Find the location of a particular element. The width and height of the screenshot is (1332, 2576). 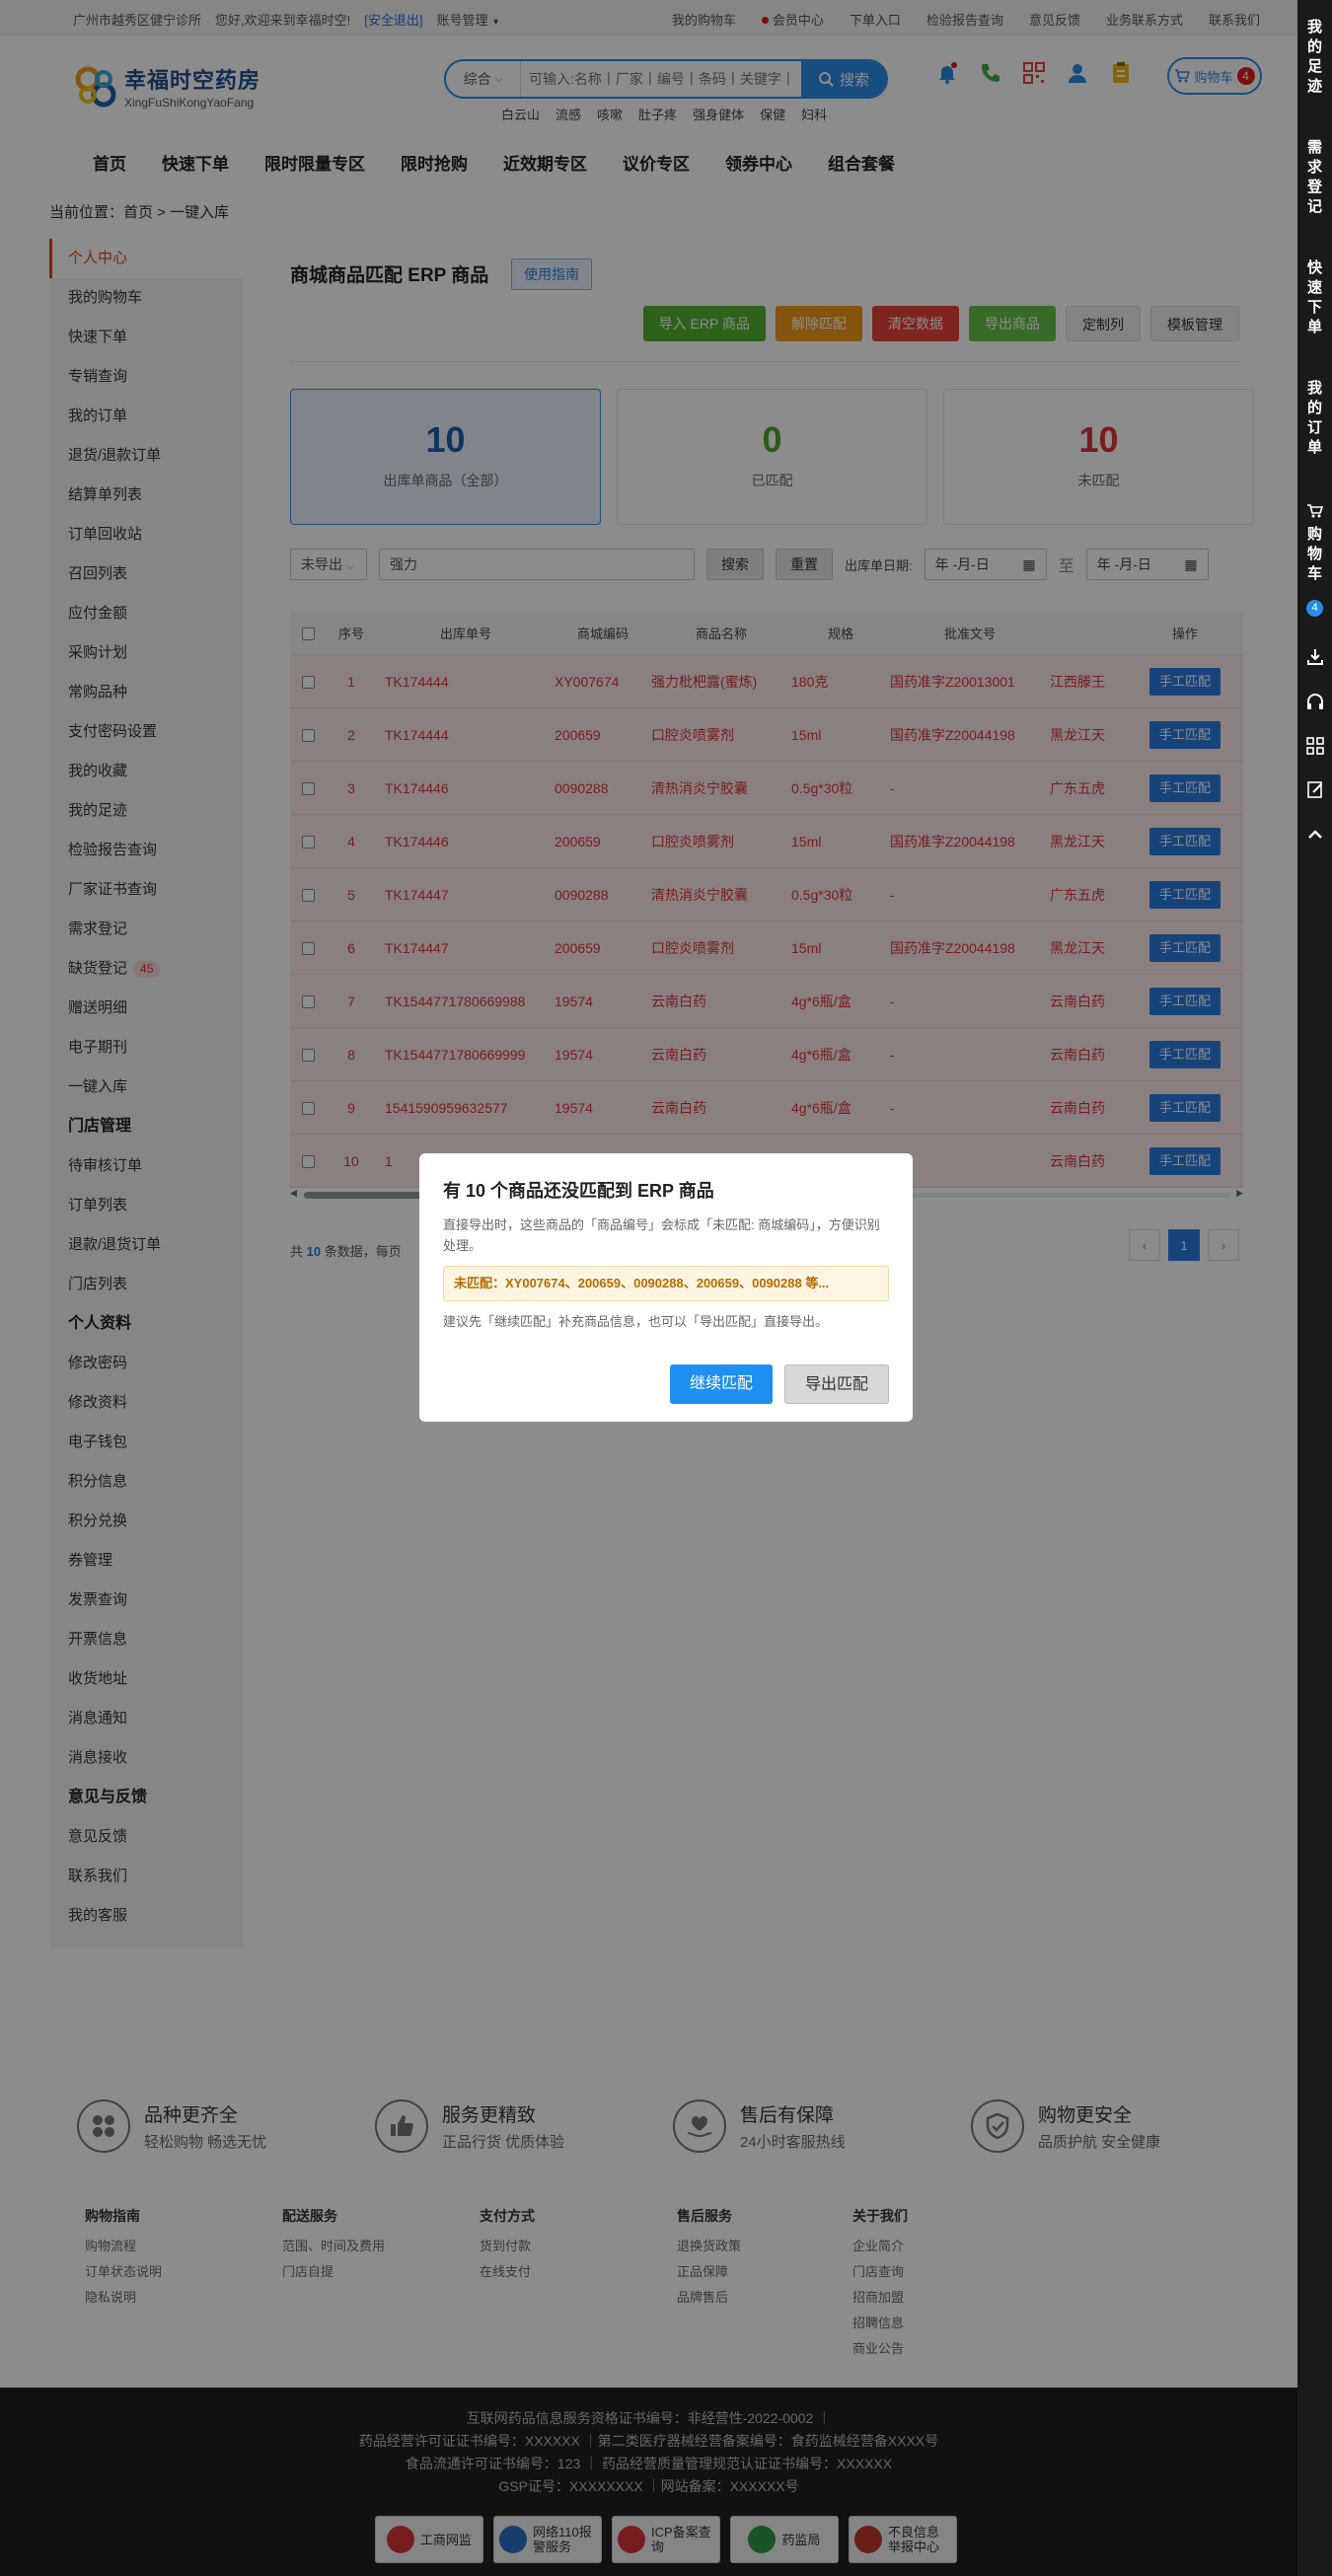

dialog-title: 有 10 个商品还没匹配到 ERP 商品 is located at coordinates (578, 1191).